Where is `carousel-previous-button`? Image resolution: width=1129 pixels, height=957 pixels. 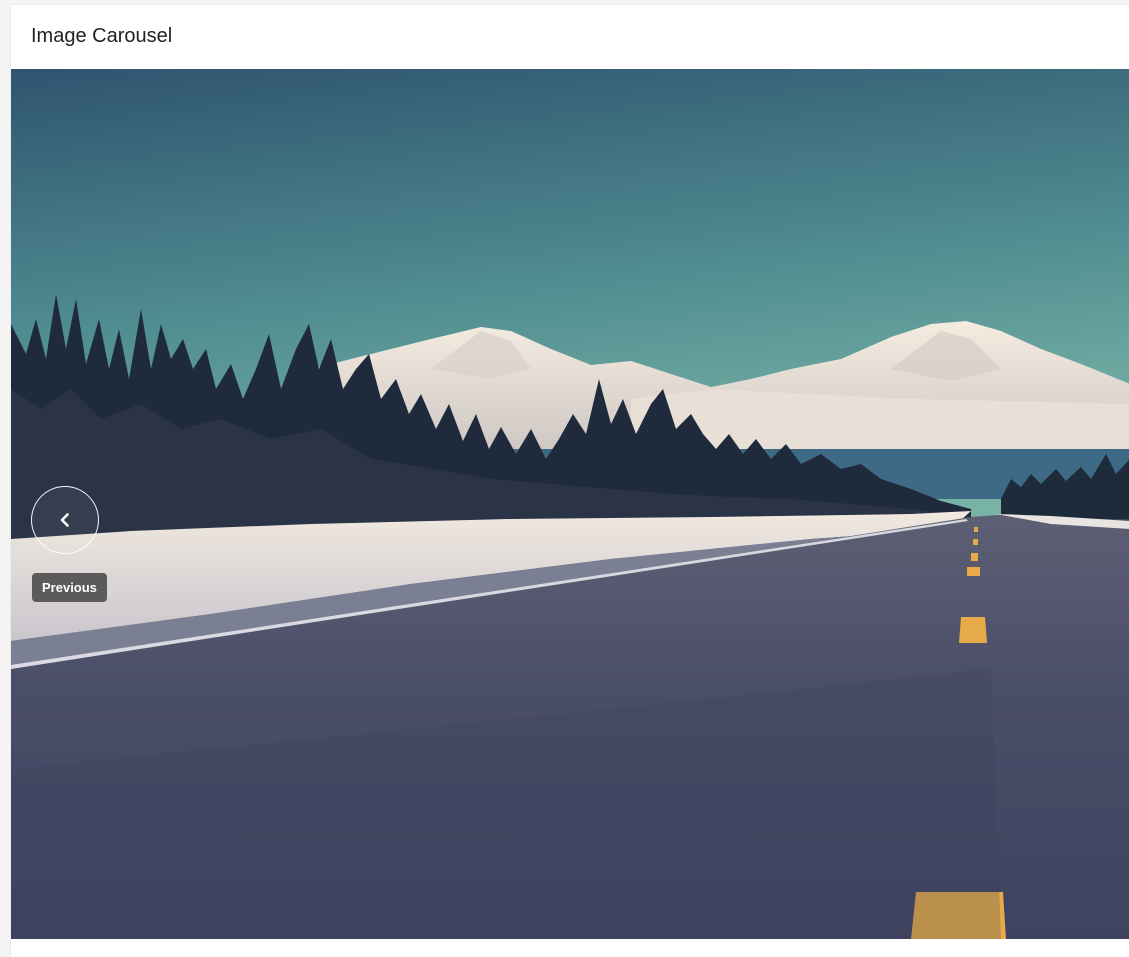
carousel-previous-button is located at coordinates (65, 520).